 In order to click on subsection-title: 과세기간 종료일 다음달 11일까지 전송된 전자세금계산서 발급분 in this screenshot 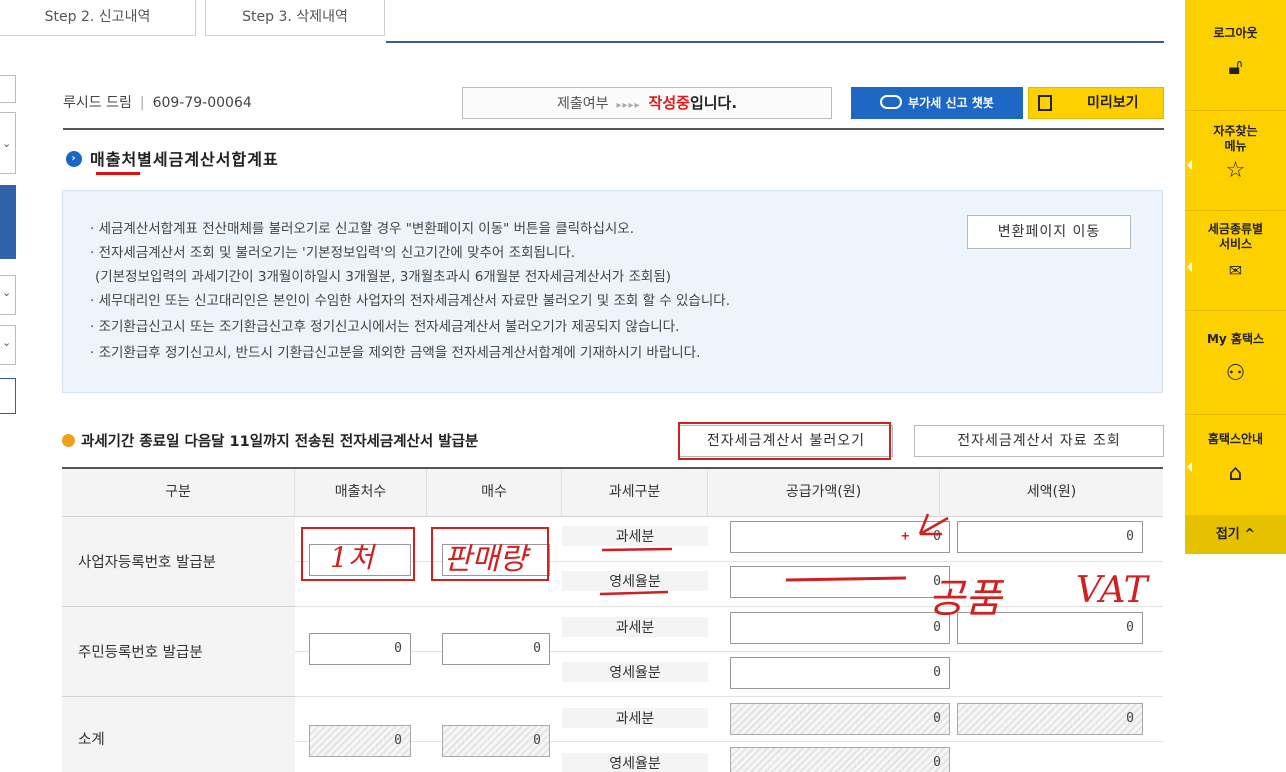, I will do `click(270, 440)`.